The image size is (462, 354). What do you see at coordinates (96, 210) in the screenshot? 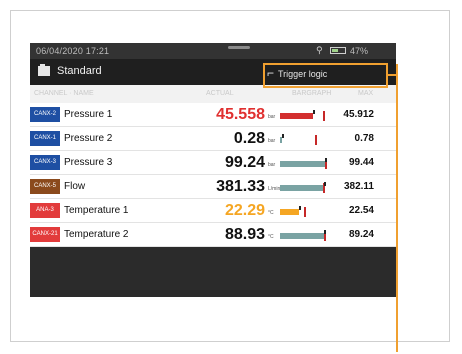
I see `channel-name: Temperature 1` at bounding box center [96, 210].